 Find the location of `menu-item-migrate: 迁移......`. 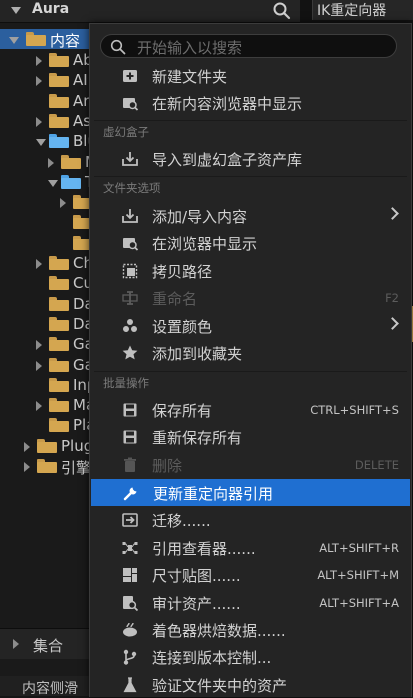

menu-item-migrate: 迁移...... is located at coordinates (250, 519).